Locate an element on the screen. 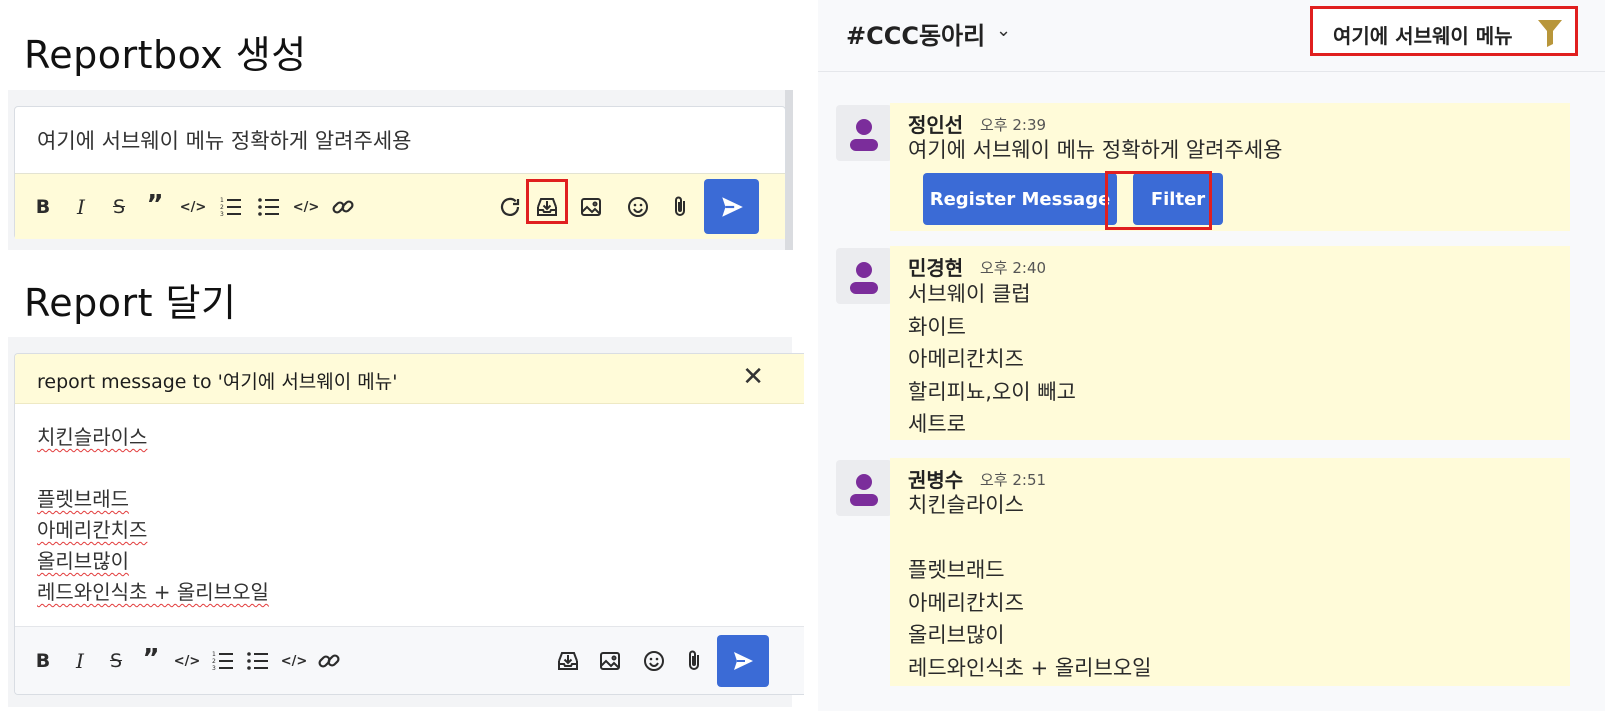 The height and width of the screenshot is (711, 1605). report-reply-title: Report 달기 is located at coordinates (130, 303).